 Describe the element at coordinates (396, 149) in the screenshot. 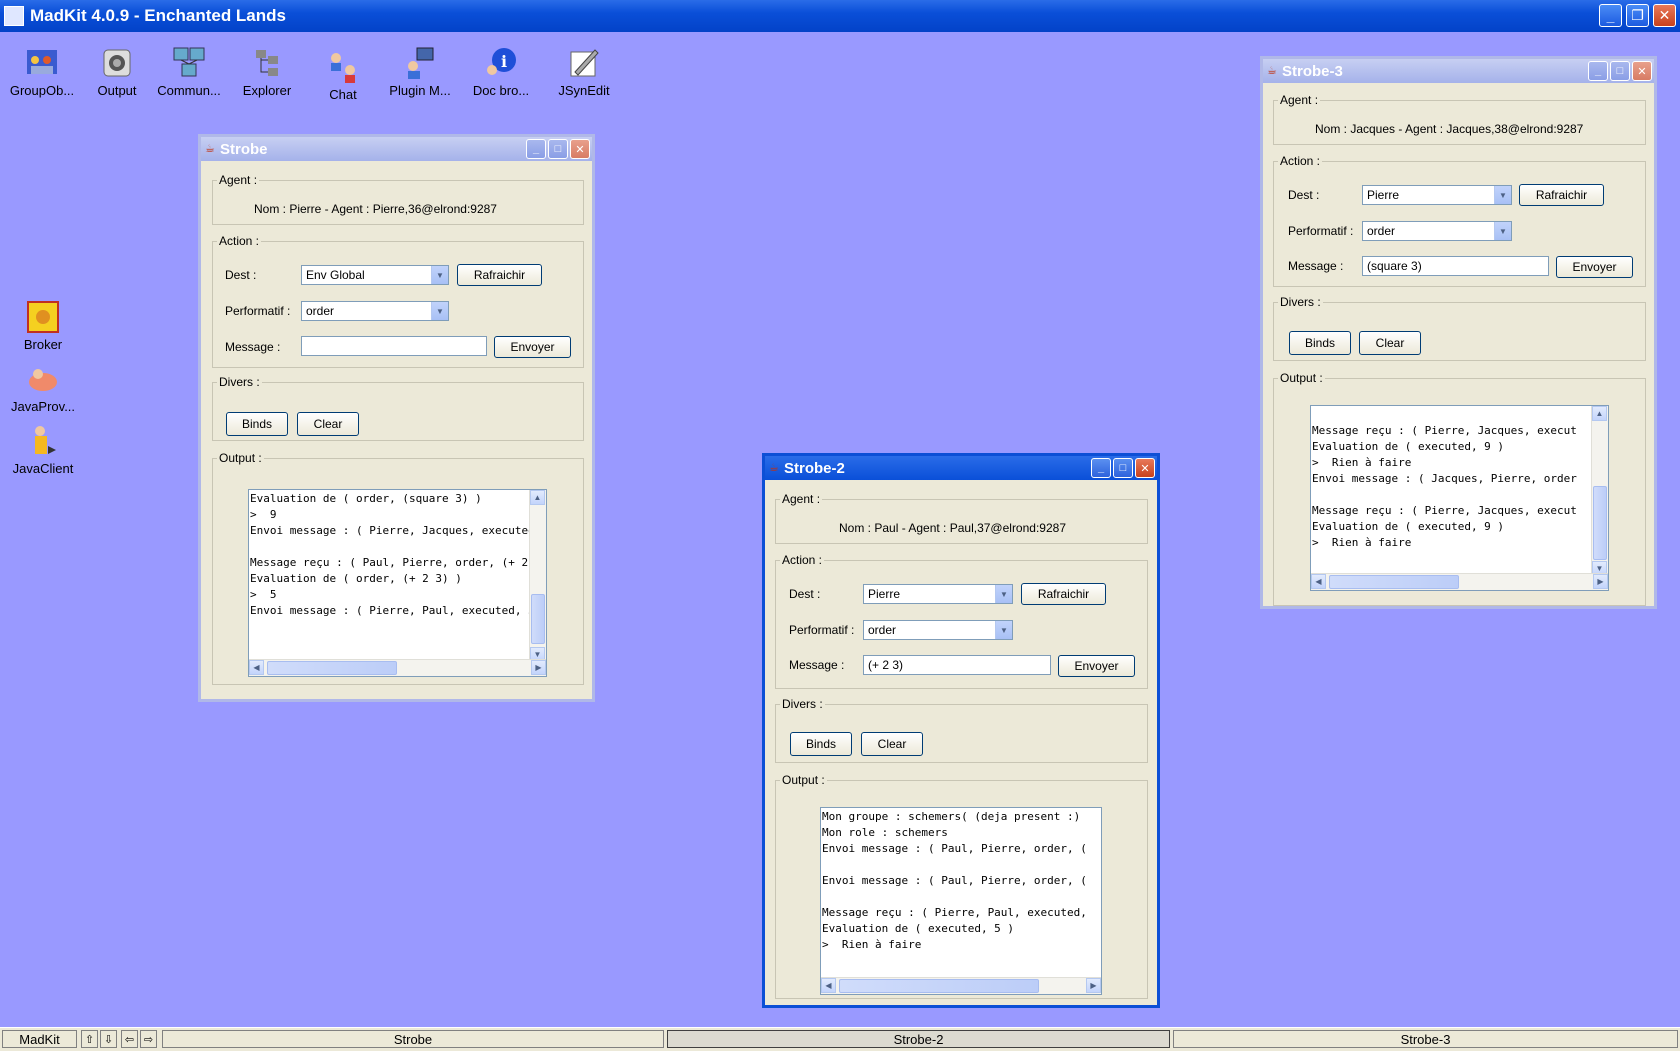

I see `window-title-bar: ☕ Strobe _ □ ✕` at that location.